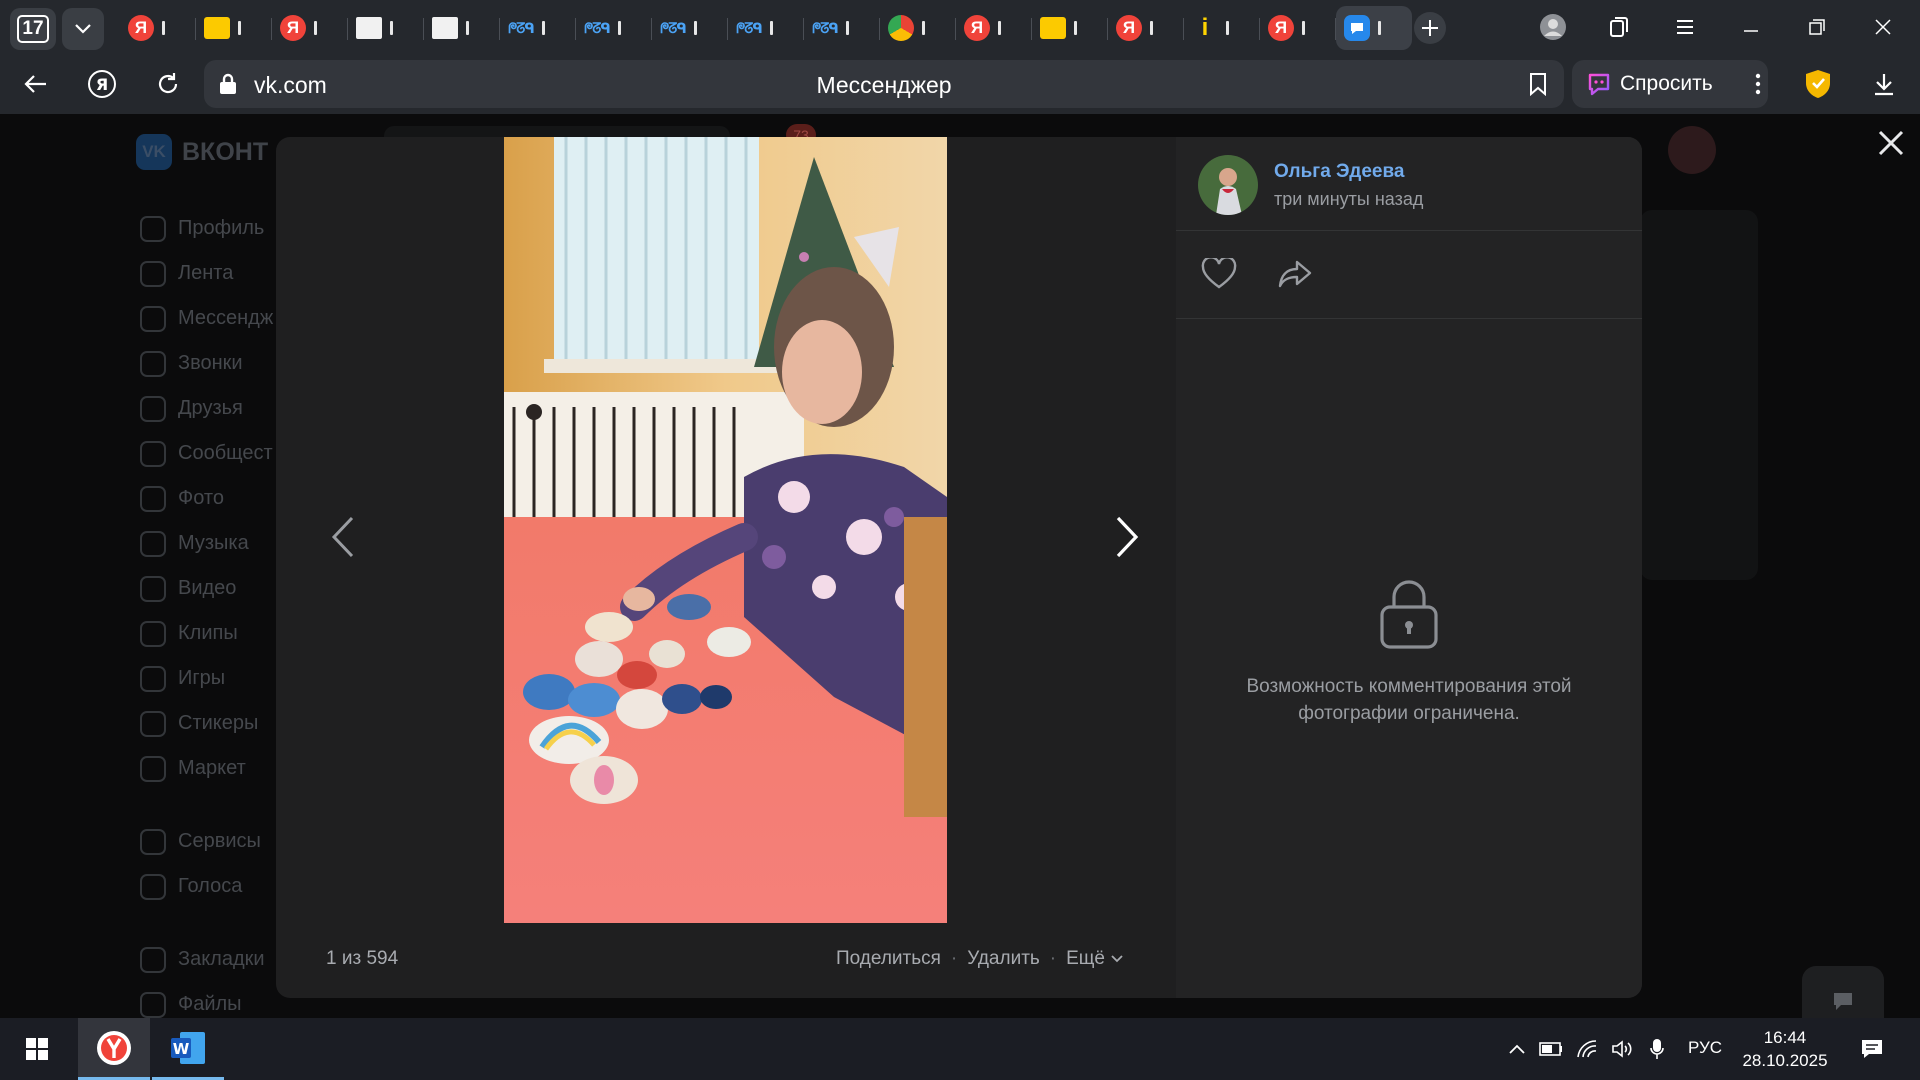 The image size is (1920, 1080). What do you see at coordinates (206, 543) in the screenshot?
I see `sidebar-item: Музыка` at bounding box center [206, 543].